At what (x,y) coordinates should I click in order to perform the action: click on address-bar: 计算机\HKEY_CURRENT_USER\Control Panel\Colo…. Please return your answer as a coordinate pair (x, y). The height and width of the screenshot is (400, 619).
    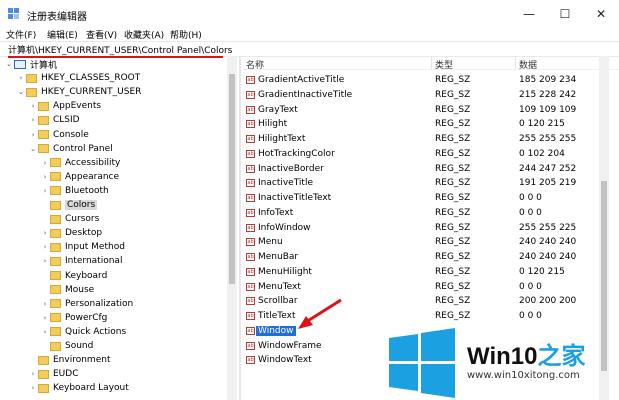
    Looking at the image, I should click on (309, 49).